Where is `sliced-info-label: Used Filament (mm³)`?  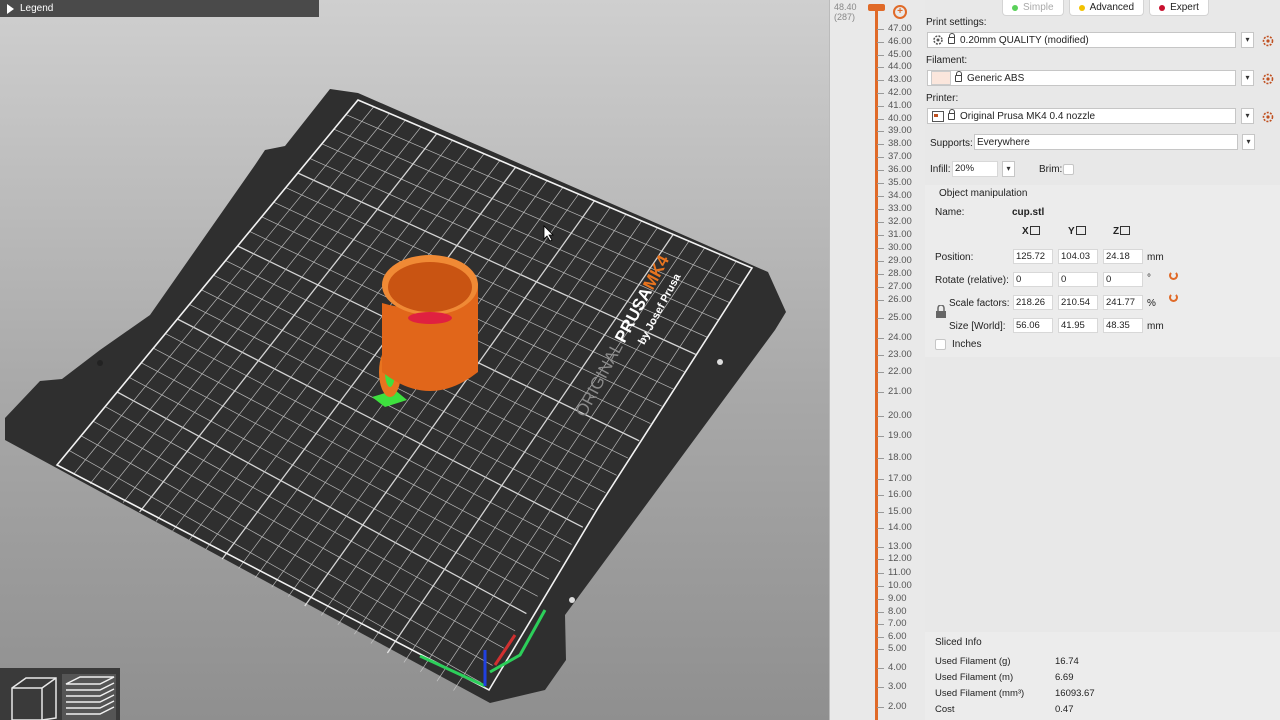
sliced-info-label: Used Filament (mm³) is located at coordinates (980, 693).